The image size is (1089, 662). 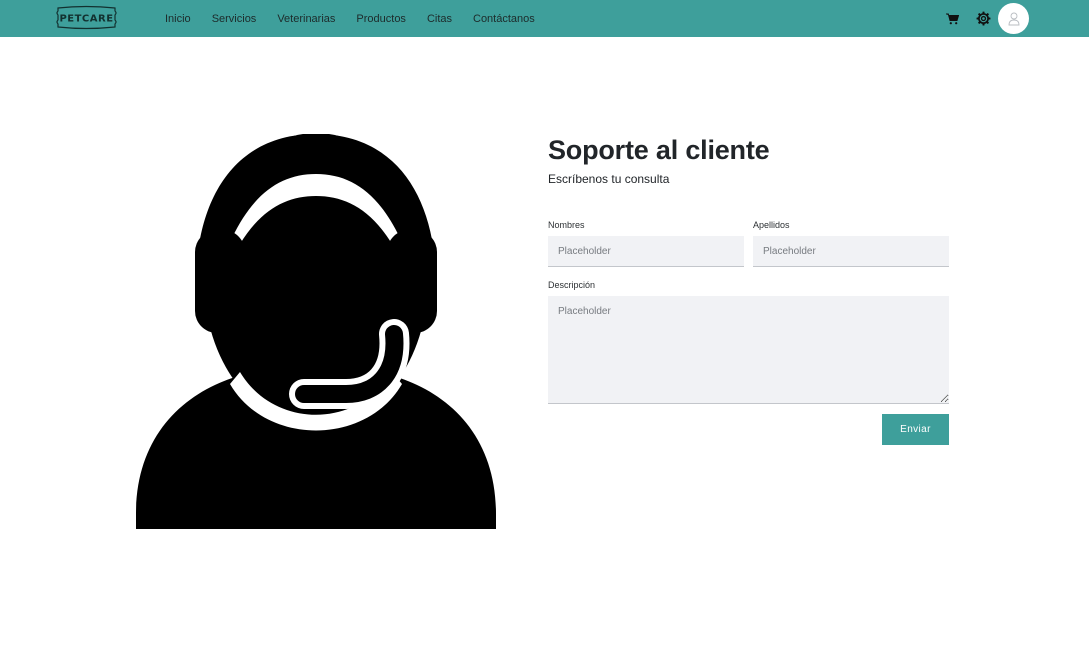 What do you see at coordinates (609, 179) in the screenshot?
I see `page-subtitle: Escríbenos tu consulta` at bounding box center [609, 179].